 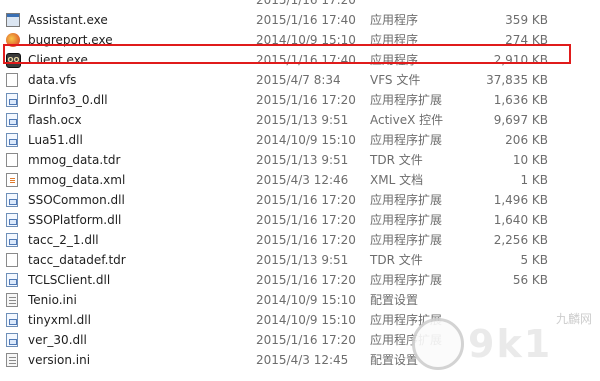 I want to click on file-name: tacc_datadef.tdr, so click(x=77, y=260).